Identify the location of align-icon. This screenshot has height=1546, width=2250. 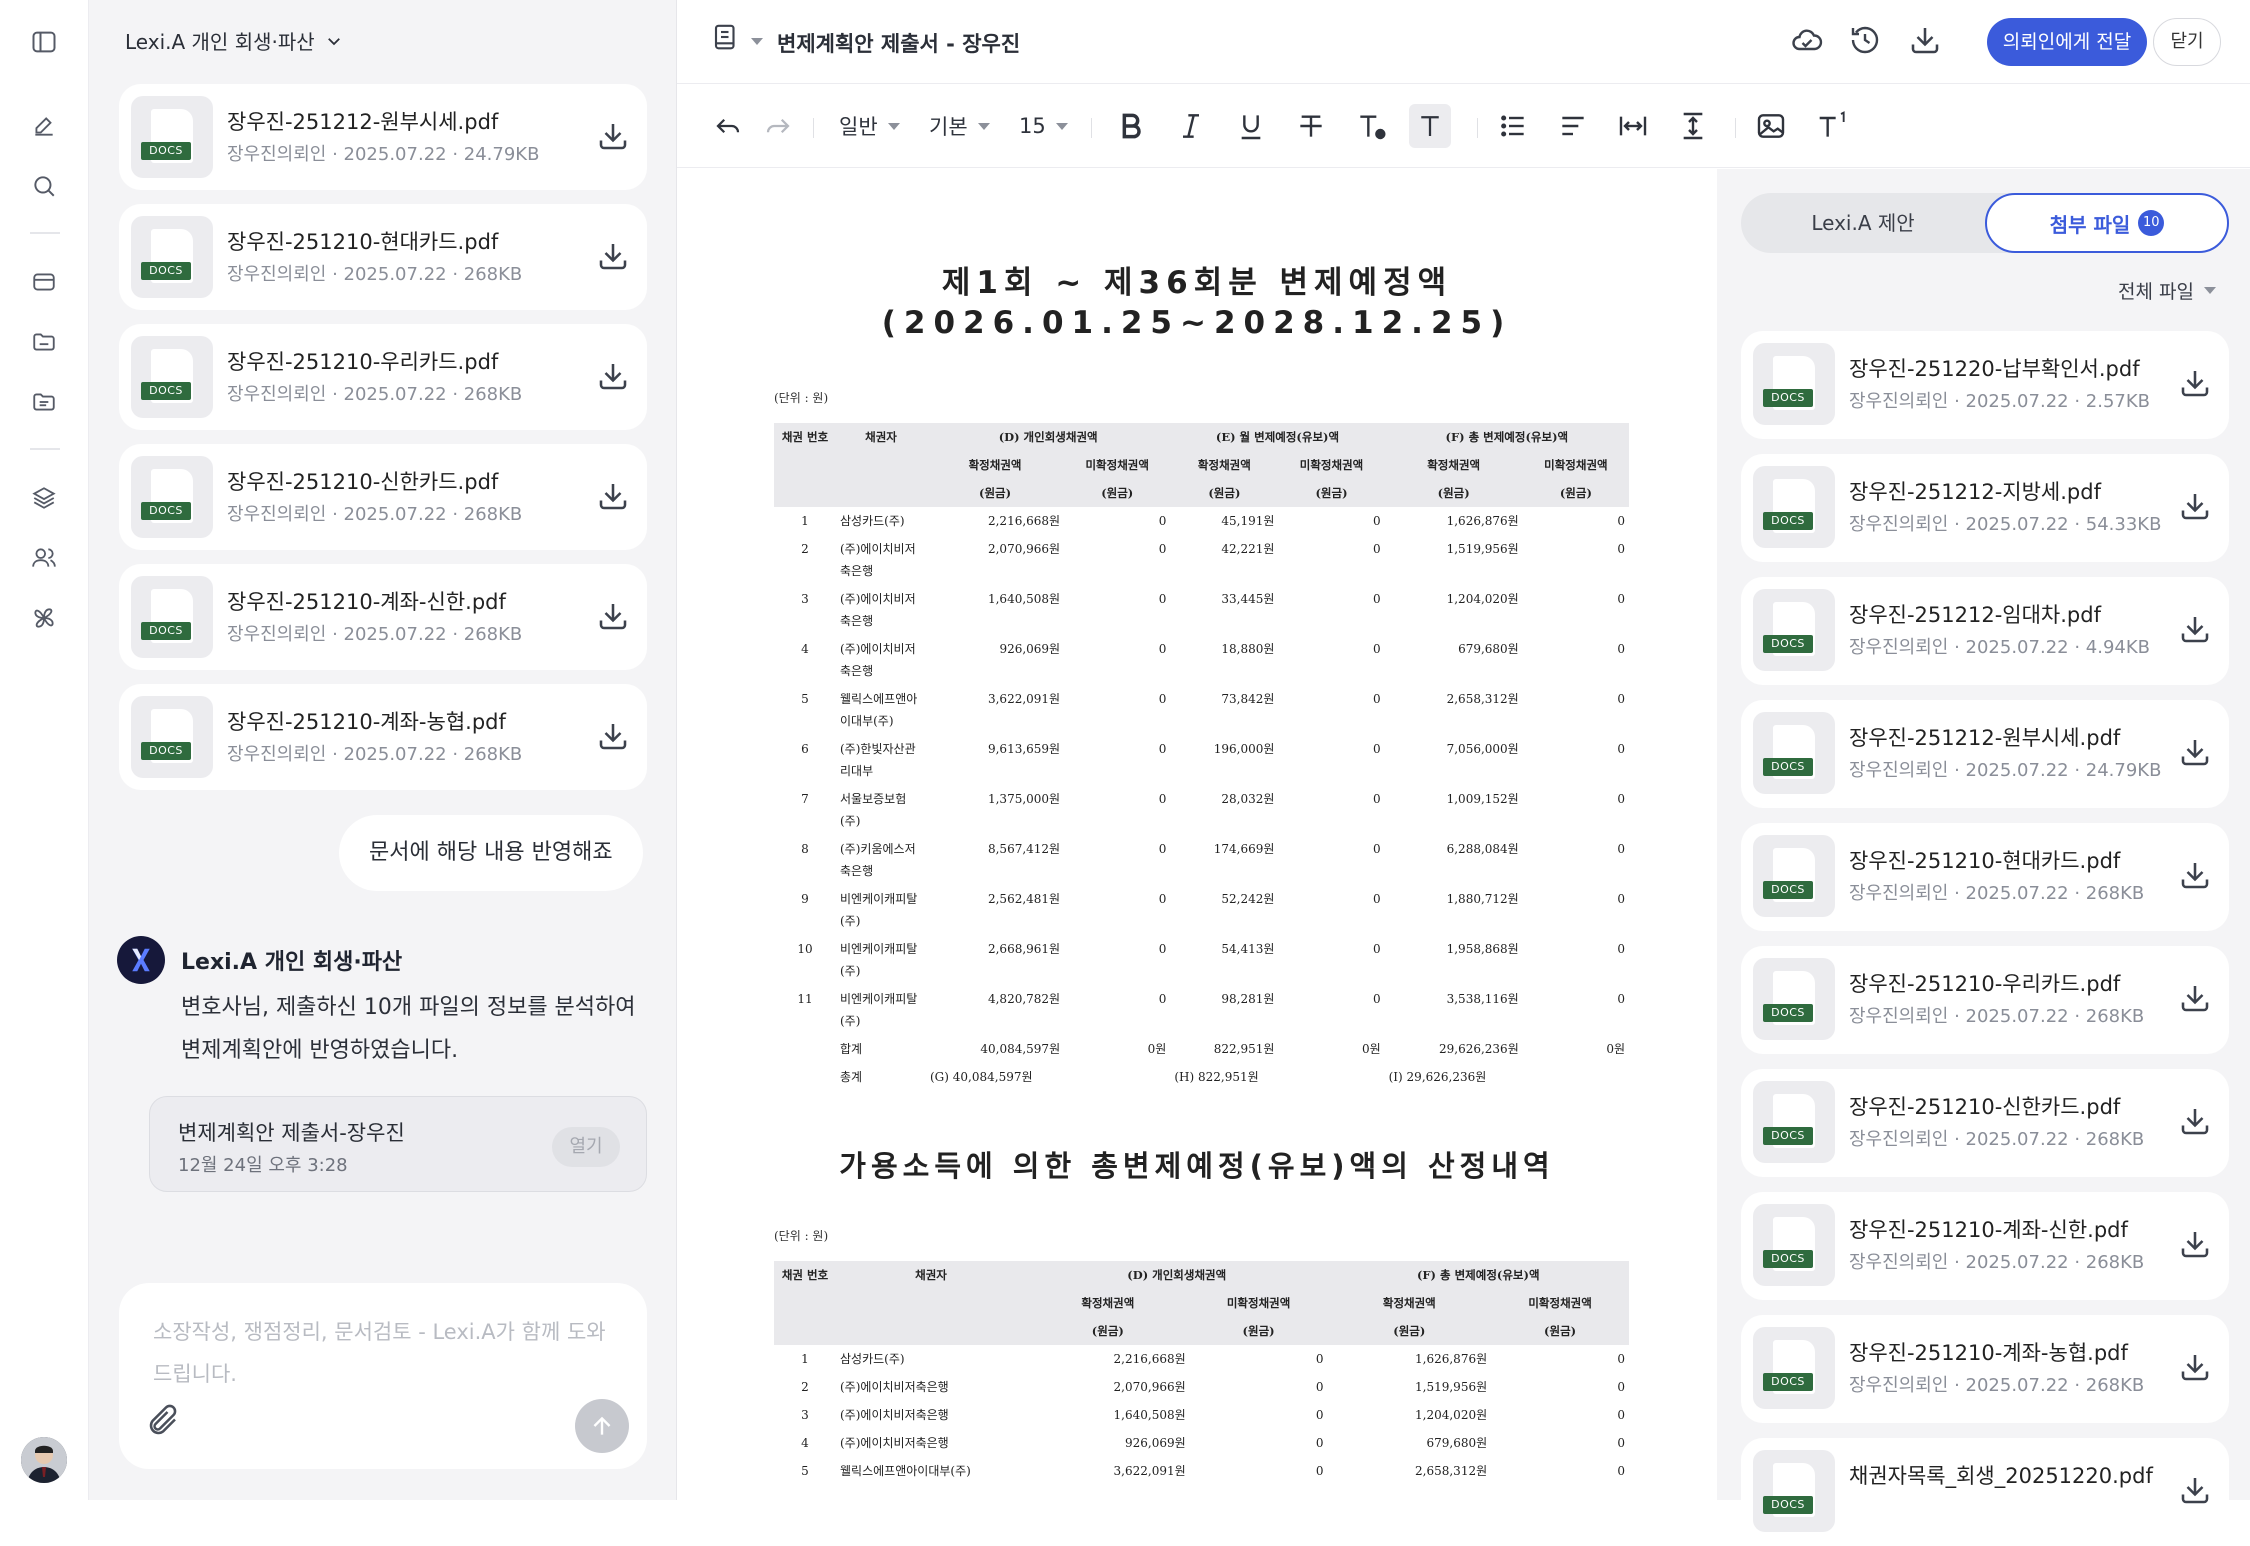
(1573, 126).